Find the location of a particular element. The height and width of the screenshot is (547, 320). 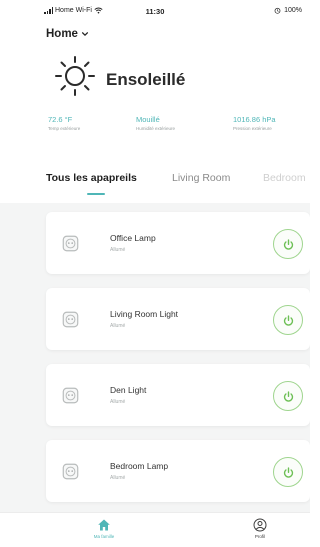

status-time: 11:30 is located at coordinates (155, 11).